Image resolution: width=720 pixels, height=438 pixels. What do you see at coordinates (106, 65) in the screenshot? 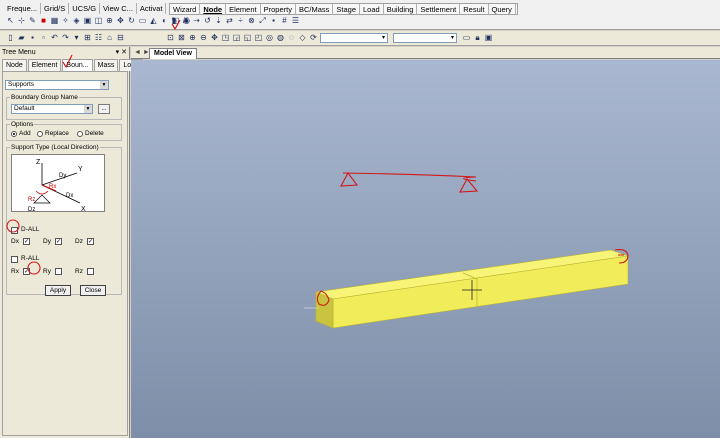
I see `panel-tab-mass: Mass` at bounding box center [106, 65].